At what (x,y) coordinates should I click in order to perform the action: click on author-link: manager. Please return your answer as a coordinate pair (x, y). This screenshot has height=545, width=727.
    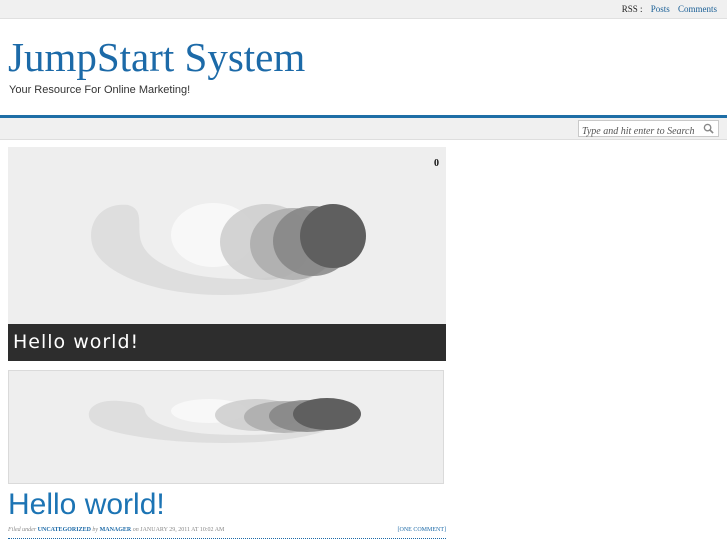
    Looking at the image, I should click on (116, 530).